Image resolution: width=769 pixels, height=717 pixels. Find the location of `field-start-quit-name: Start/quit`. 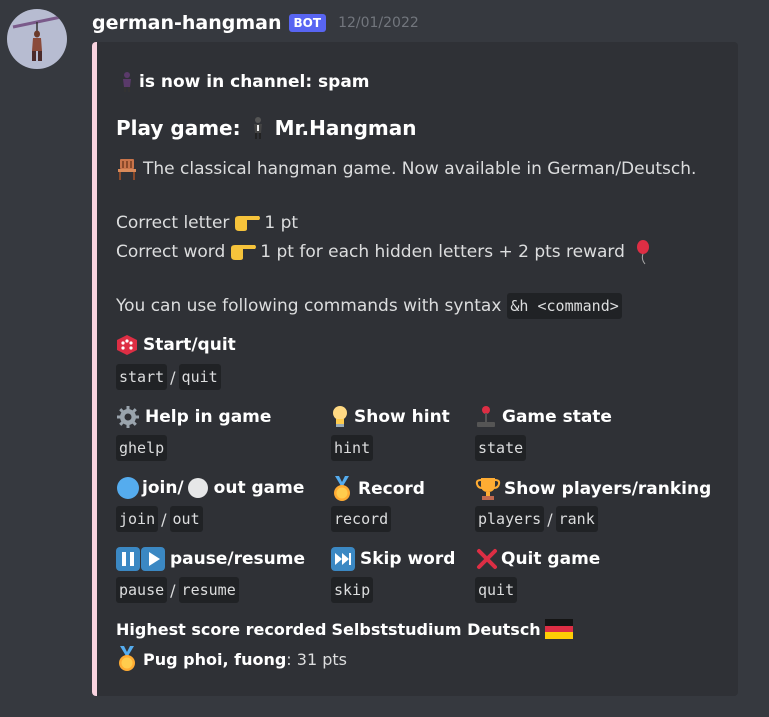

field-start-quit-name: Start/quit is located at coordinates (176, 345).